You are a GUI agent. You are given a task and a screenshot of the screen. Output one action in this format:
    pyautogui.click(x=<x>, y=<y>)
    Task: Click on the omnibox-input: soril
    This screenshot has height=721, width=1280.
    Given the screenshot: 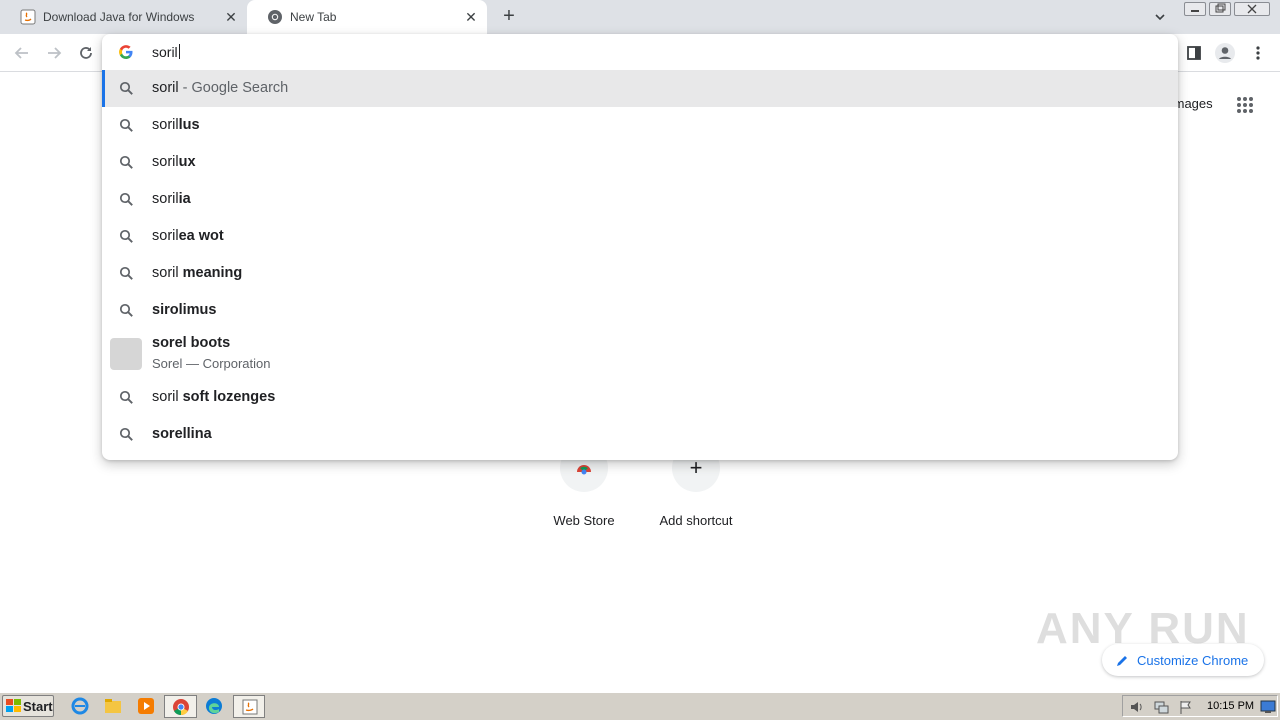 What is the action you would take?
    pyautogui.click(x=166, y=52)
    